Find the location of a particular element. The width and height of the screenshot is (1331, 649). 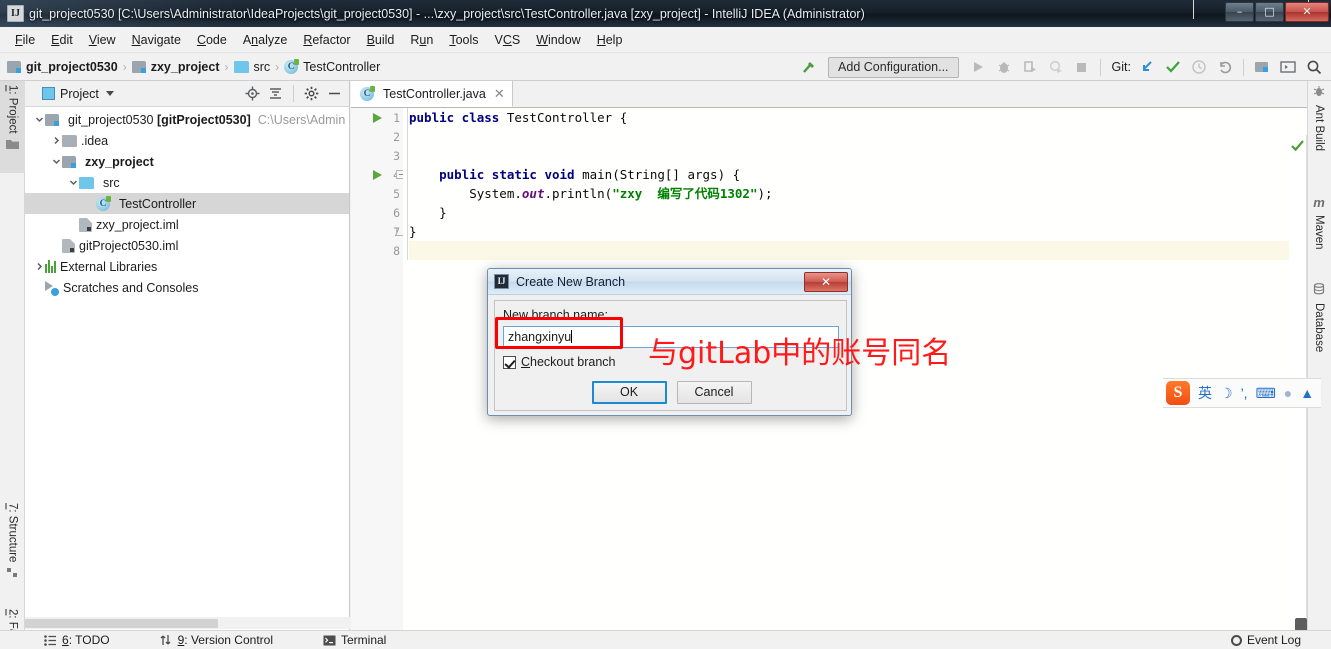

ime-punctuation-icon: ’, is located at coordinates (1244, 393).